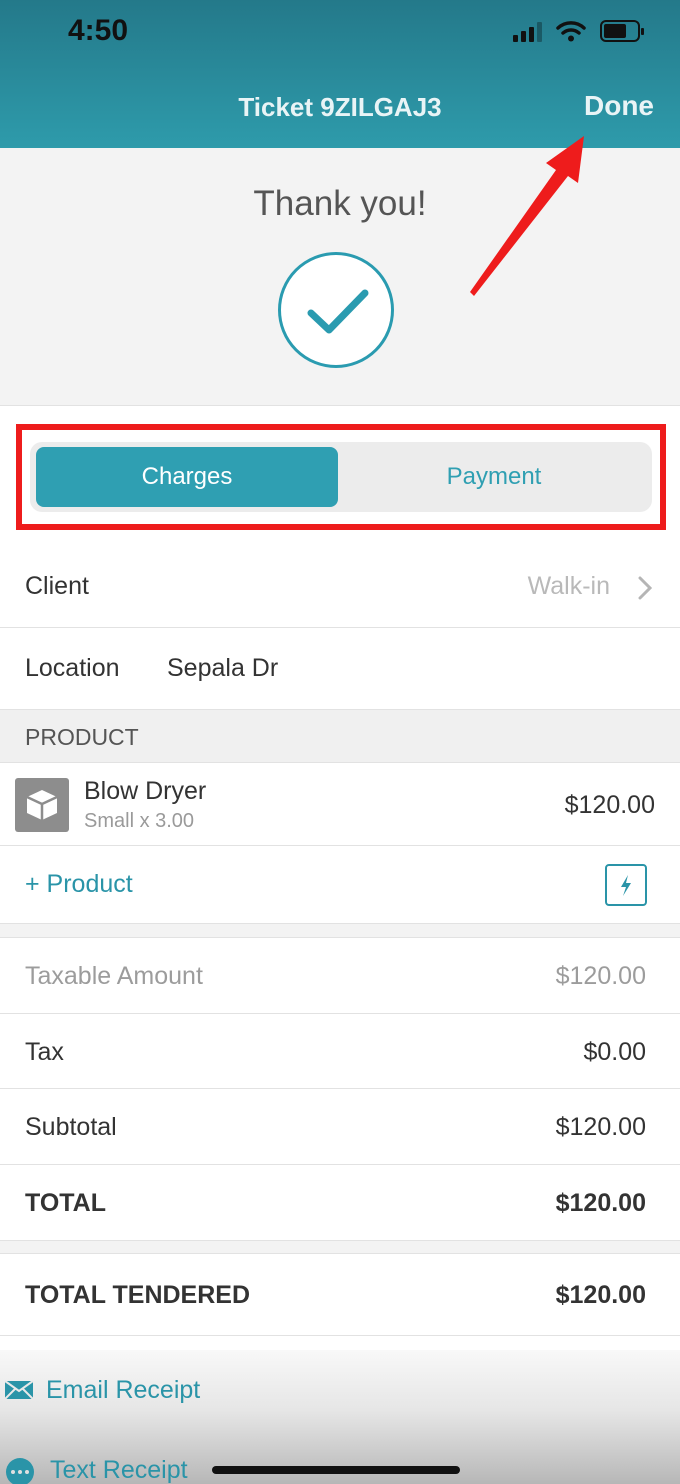  I want to click on subtotal-value: $120.00, so click(600, 1127).